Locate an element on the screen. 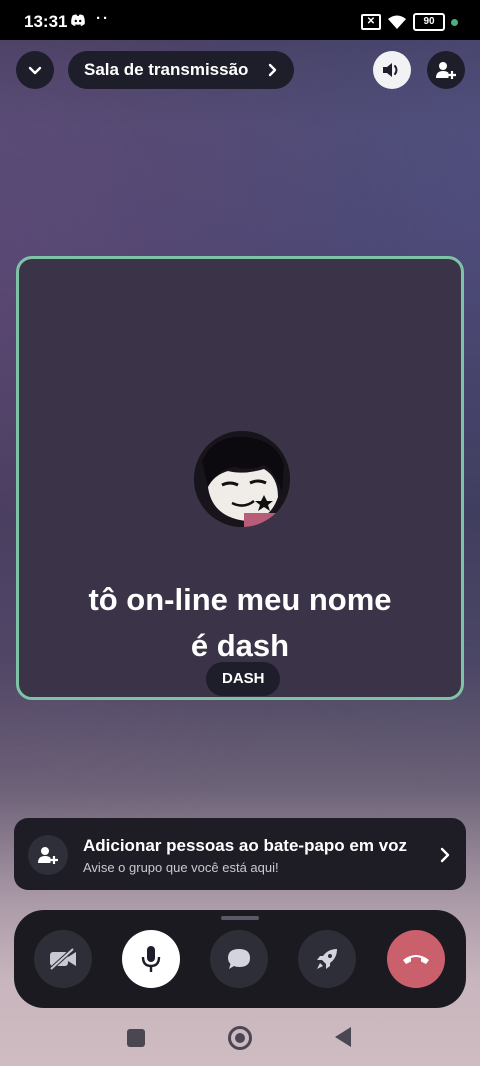  privacy-indicator is located at coordinates (454, 22).